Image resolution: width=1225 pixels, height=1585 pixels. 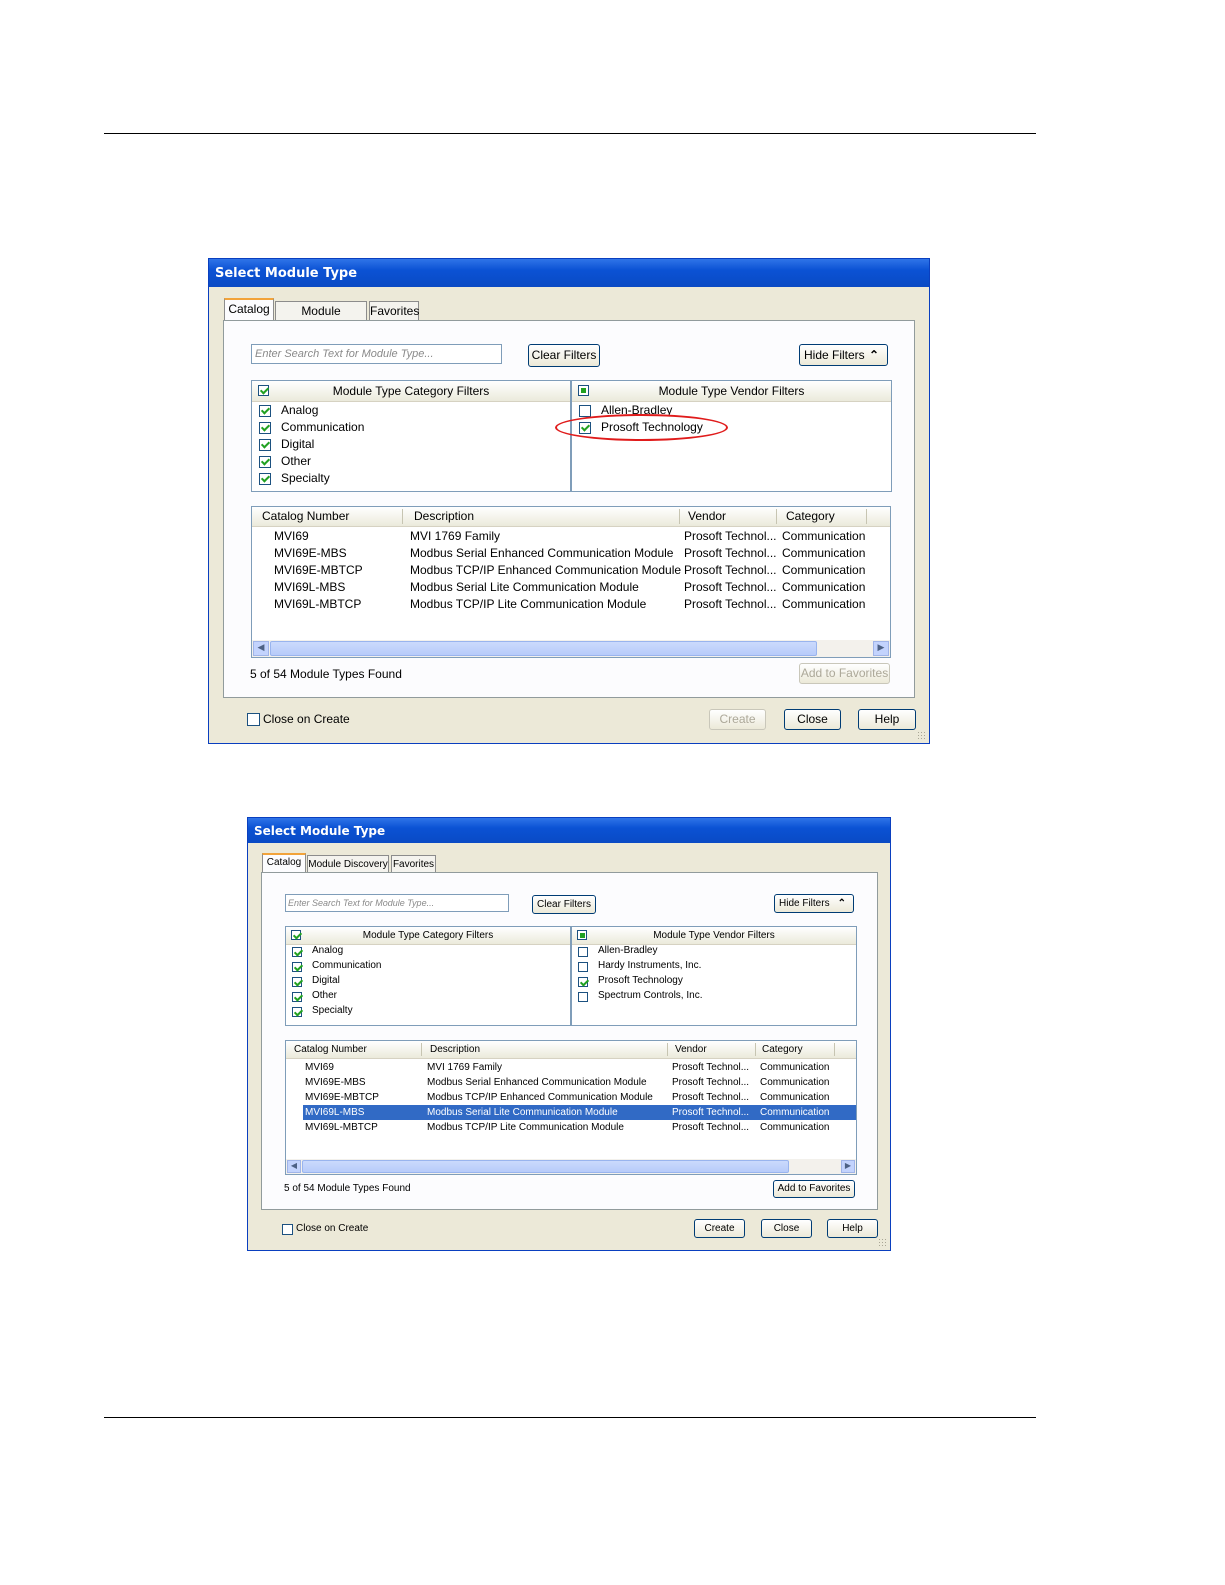 I want to click on category-filter-header: Module Type Category Filters, so click(x=411, y=391).